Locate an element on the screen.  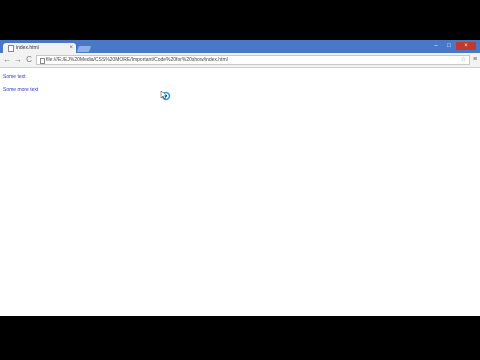
link-some-text: Some text is located at coordinates (14, 77).